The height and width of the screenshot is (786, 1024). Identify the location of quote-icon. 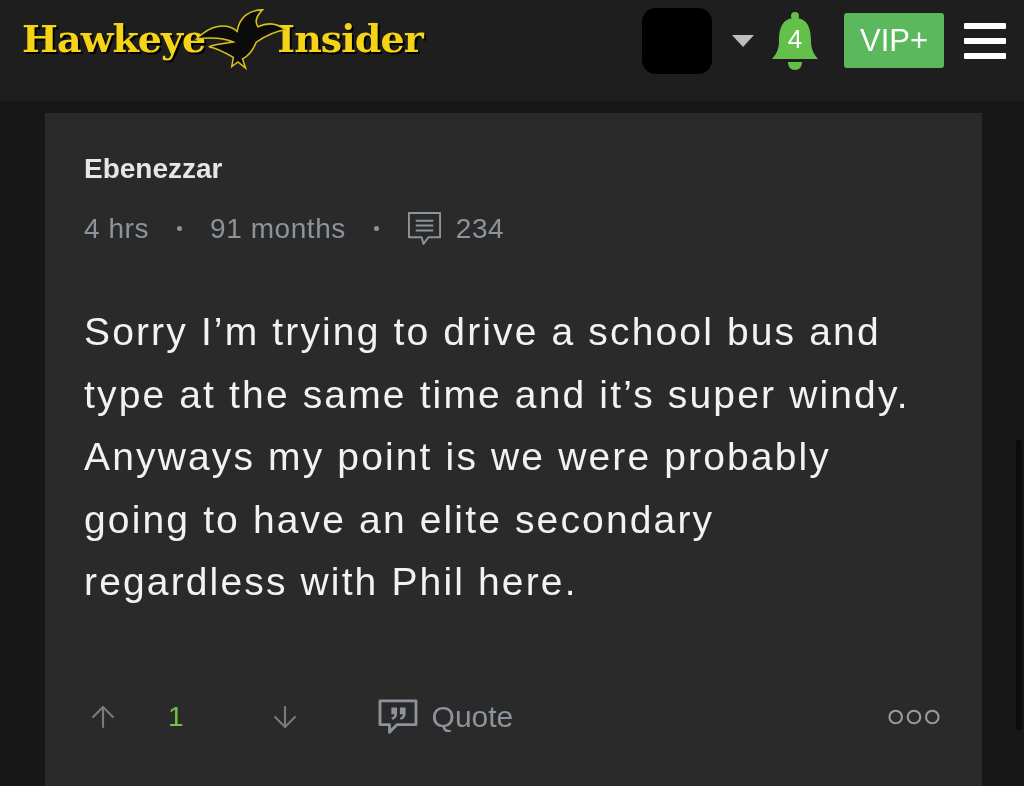
(397, 716).